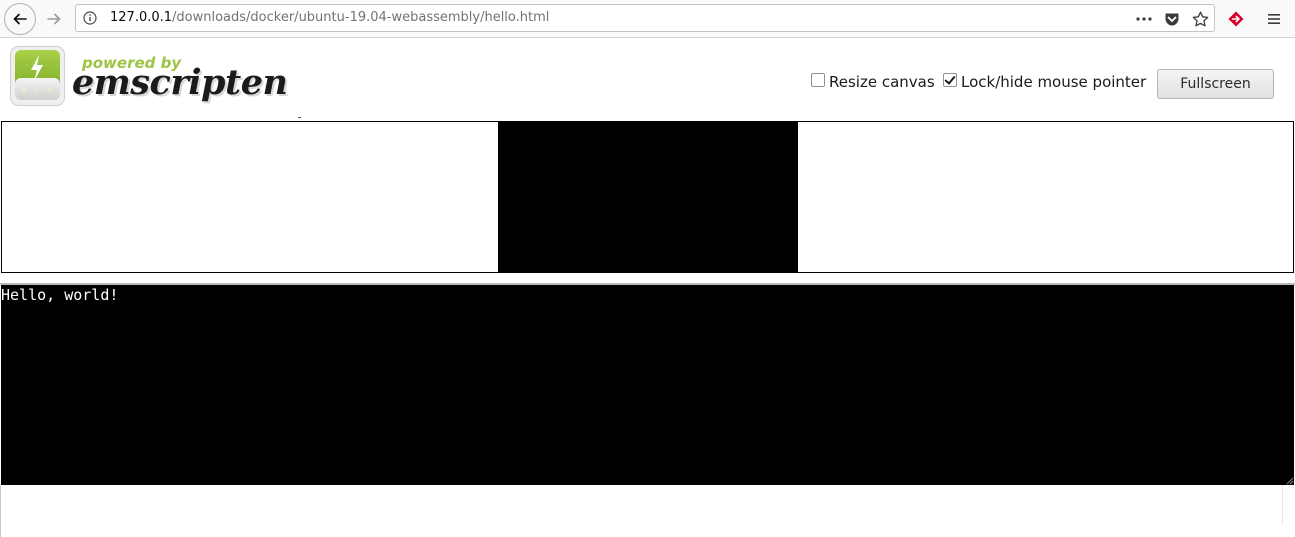 This screenshot has height=537, width=1295. I want to click on emscripten-canvas, so click(648, 197).